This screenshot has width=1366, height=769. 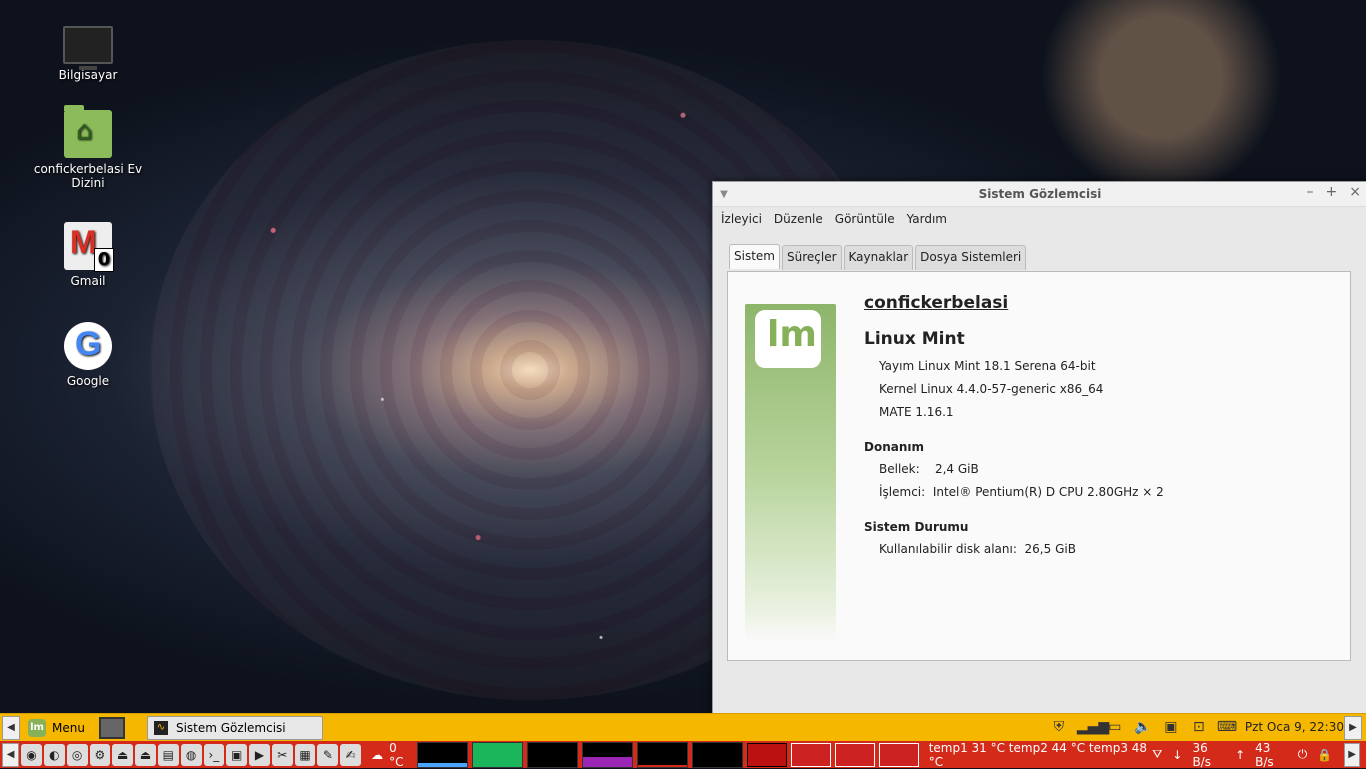 What do you see at coordinates (88, 131) in the screenshot?
I see `home-folder-icon` at bounding box center [88, 131].